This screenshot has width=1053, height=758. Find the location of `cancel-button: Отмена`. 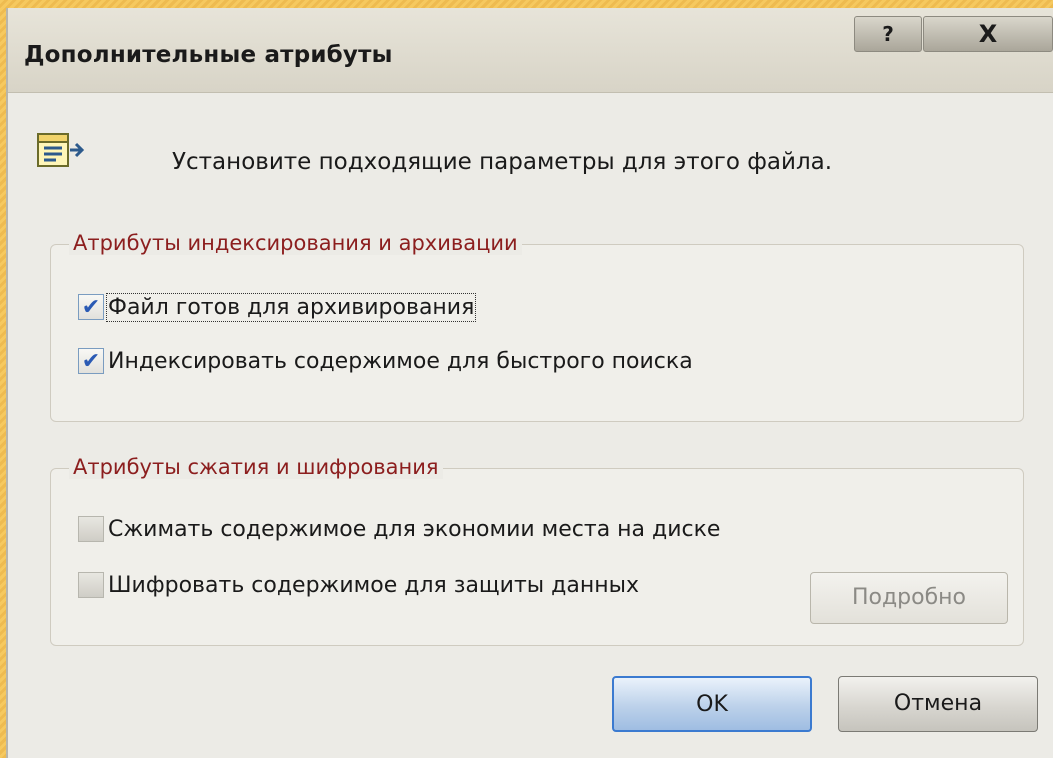

cancel-button: Отмена is located at coordinates (938, 704).